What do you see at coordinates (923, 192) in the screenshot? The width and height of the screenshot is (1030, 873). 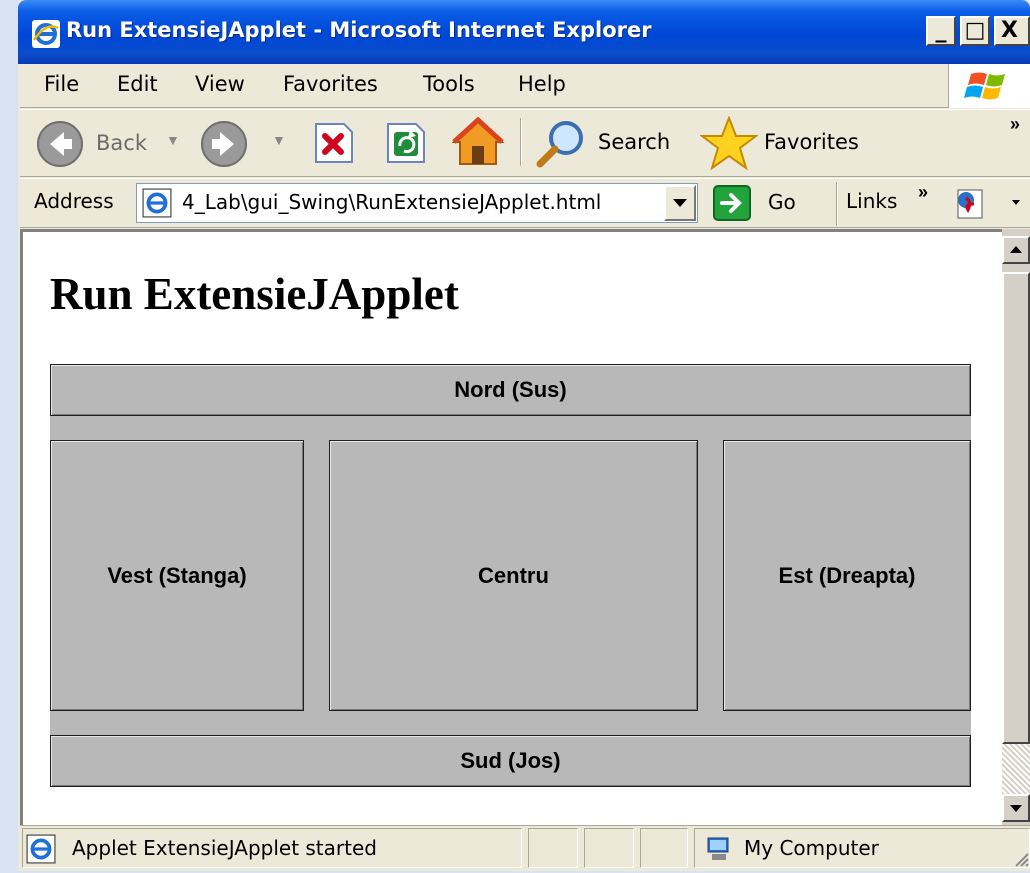 I see `links-overflow-chevron: »` at bounding box center [923, 192].